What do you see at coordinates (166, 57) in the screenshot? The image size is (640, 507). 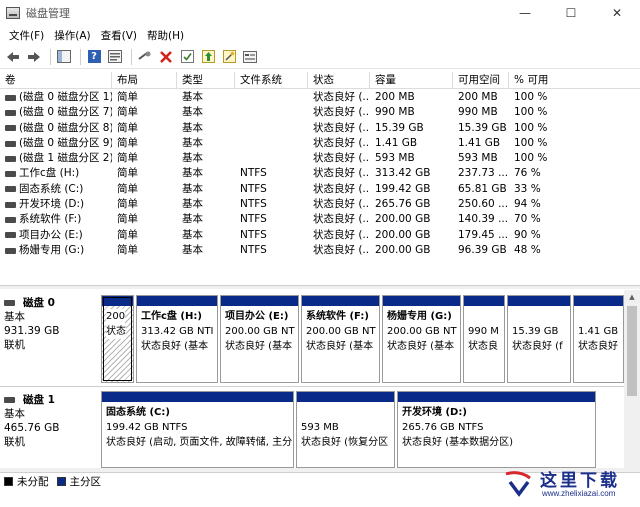 I see `delete-icon` at bounding box center [166, 57].